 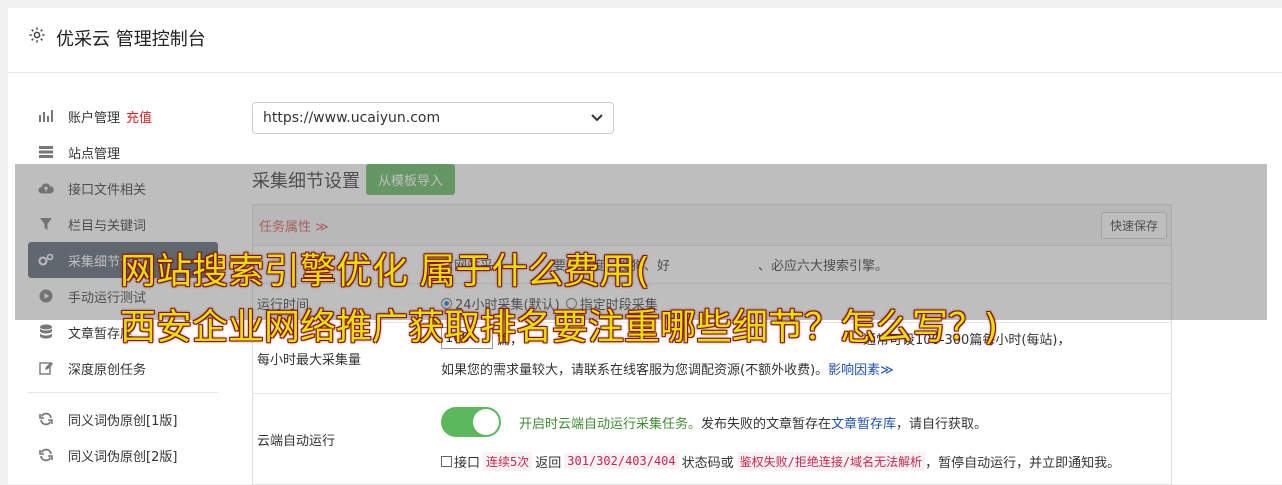 I want to click on site-select-value: https://www.ucaiyun.com, so click(x=352, y=118).